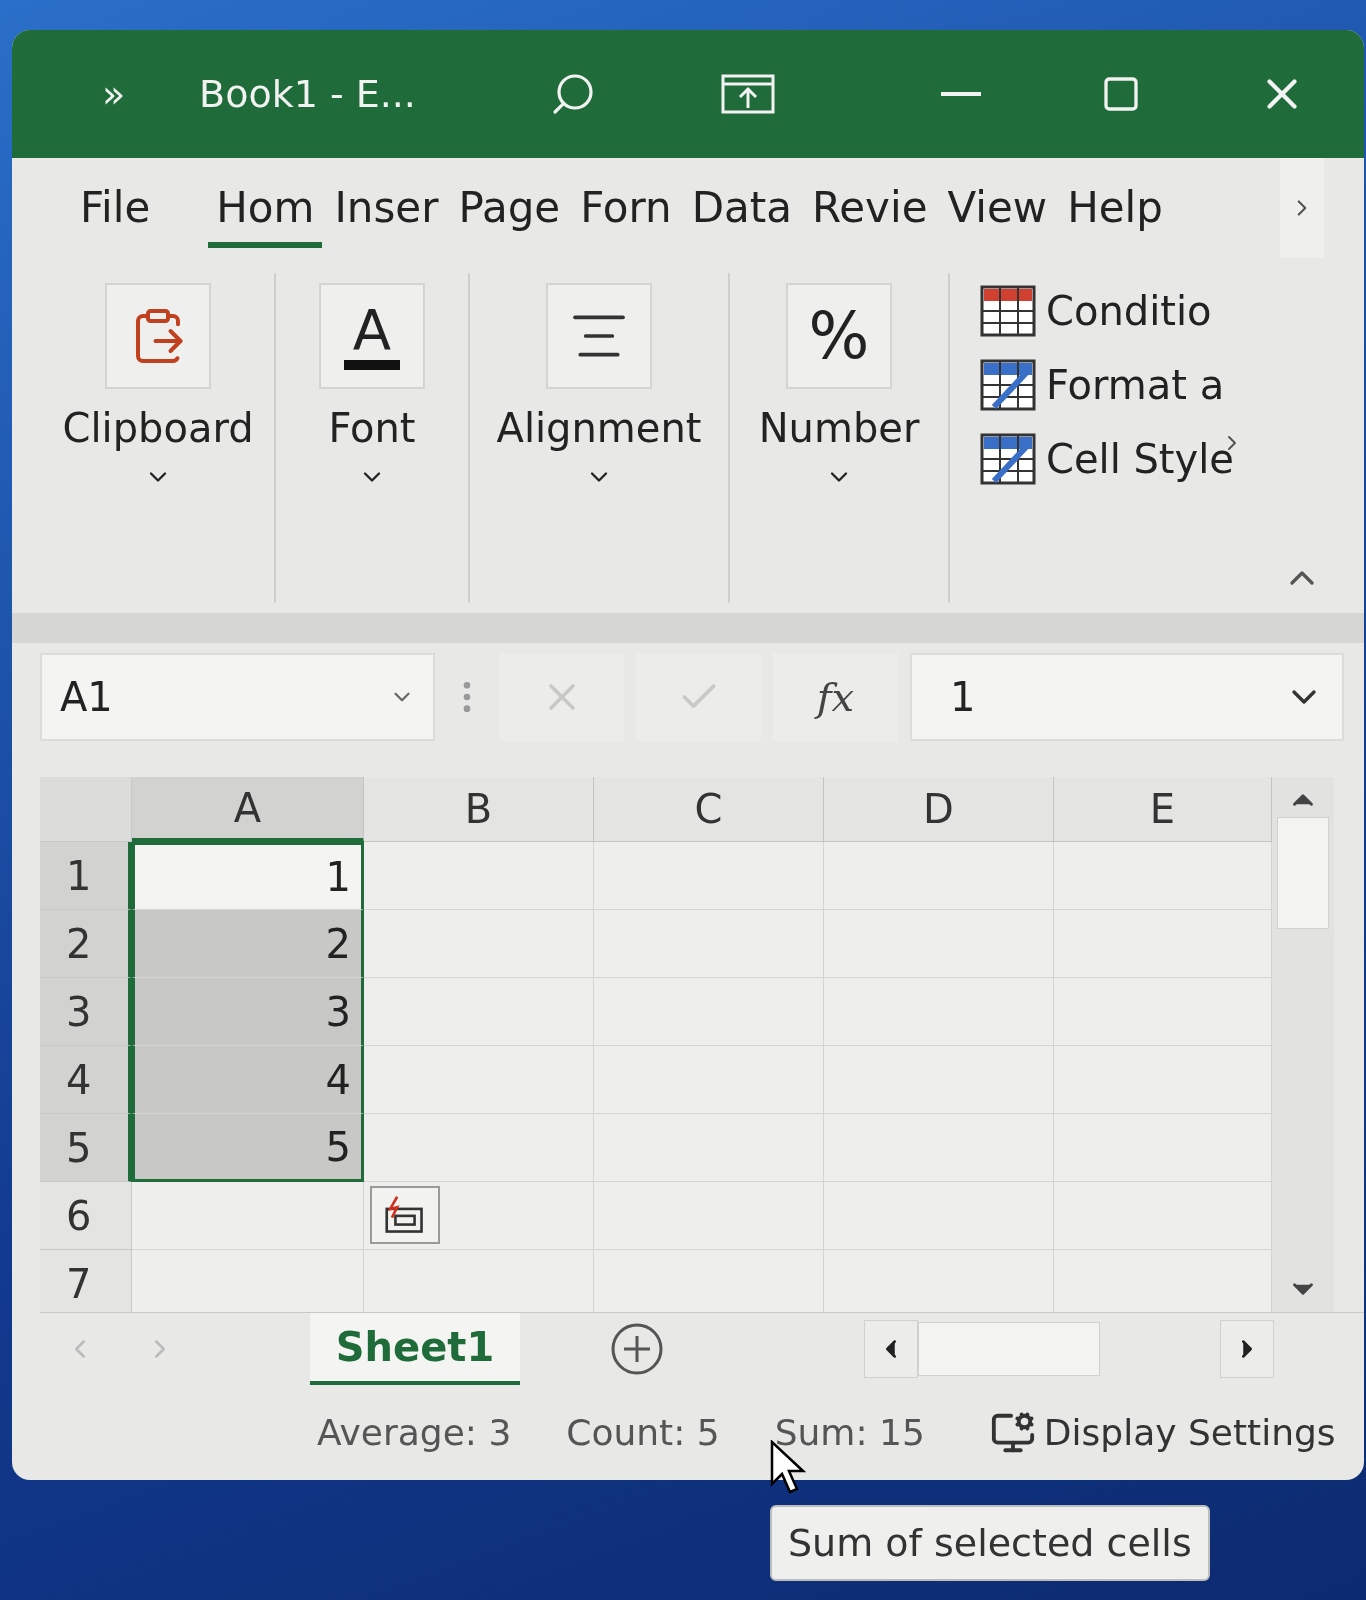  What do you see at coordinates (248, 1148) in the screenshot?
I see `table-cell: 5` at bounding box center [248, 1148].